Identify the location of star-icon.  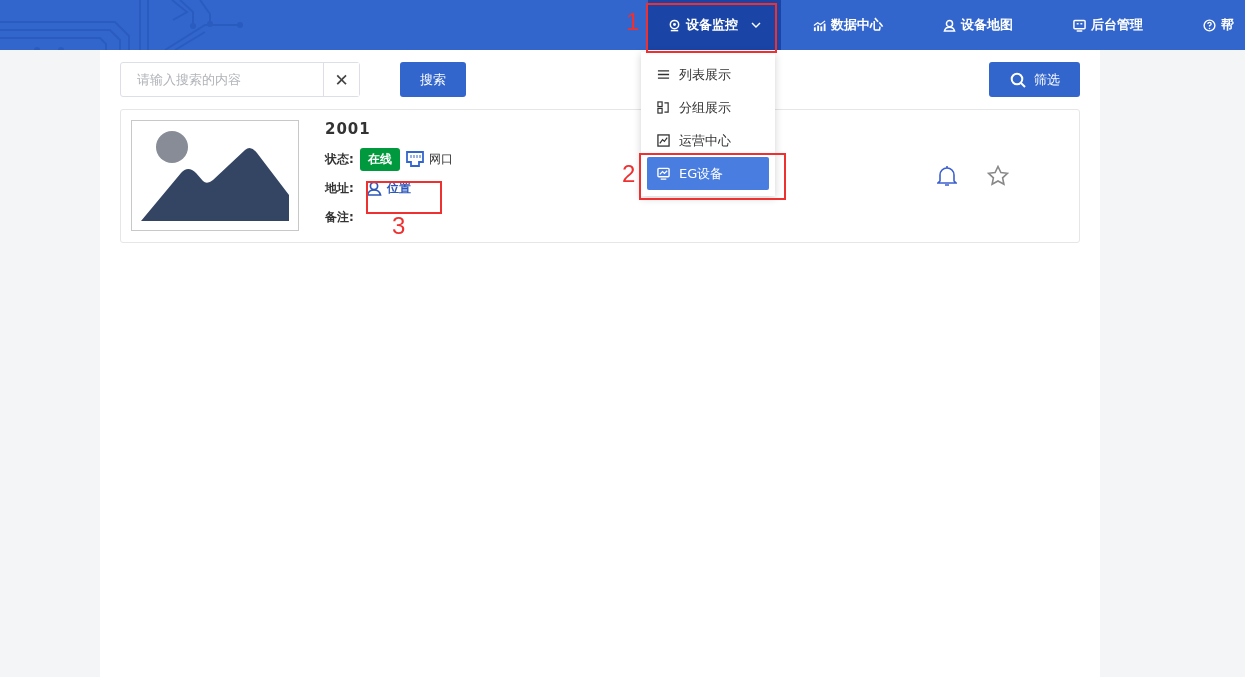
(998, 175).